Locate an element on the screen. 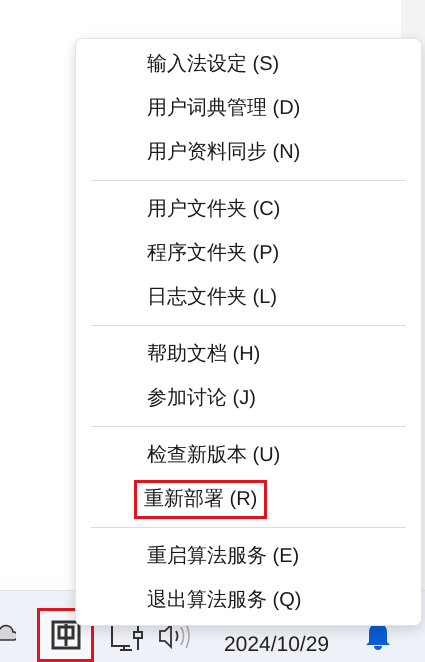 Image resolution: width=425 pixels, height=662 pixels. menu-item: 程序文件夹 (P) is located at coordinates (213, 253).